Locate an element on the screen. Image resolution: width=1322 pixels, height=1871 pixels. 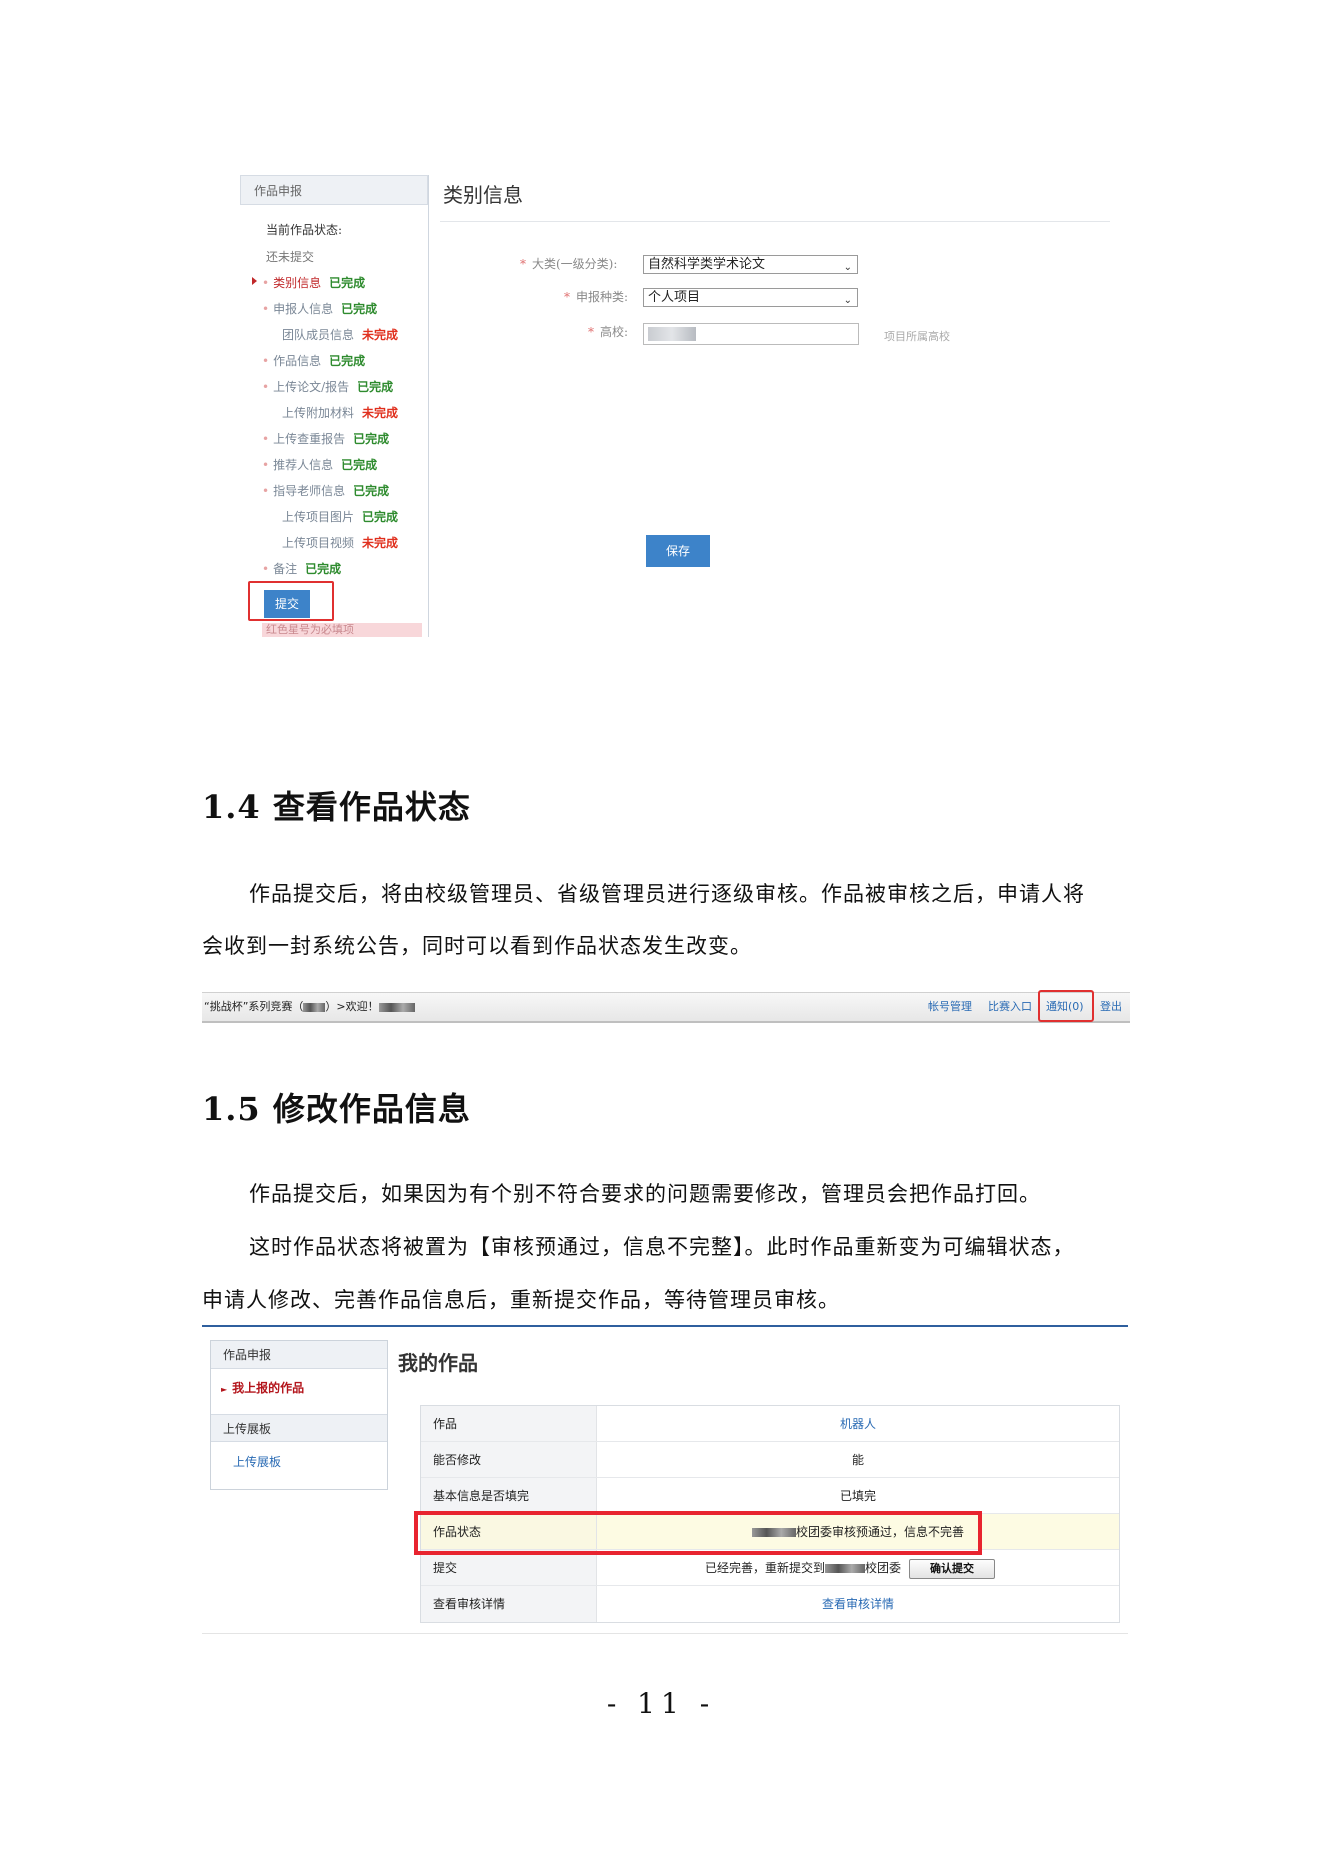
sidebar-title: 作品申报 is located at coordinates (334, 190).